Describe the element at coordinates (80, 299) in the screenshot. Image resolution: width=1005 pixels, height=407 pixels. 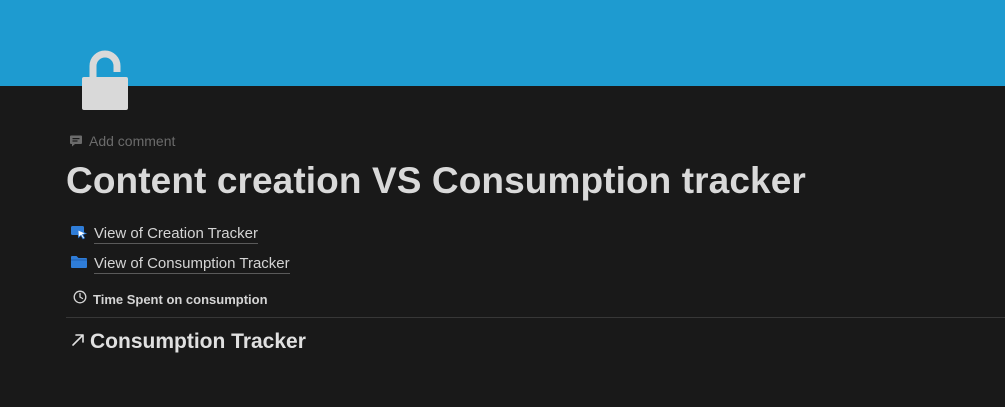
I see `clock-icon` at that location.